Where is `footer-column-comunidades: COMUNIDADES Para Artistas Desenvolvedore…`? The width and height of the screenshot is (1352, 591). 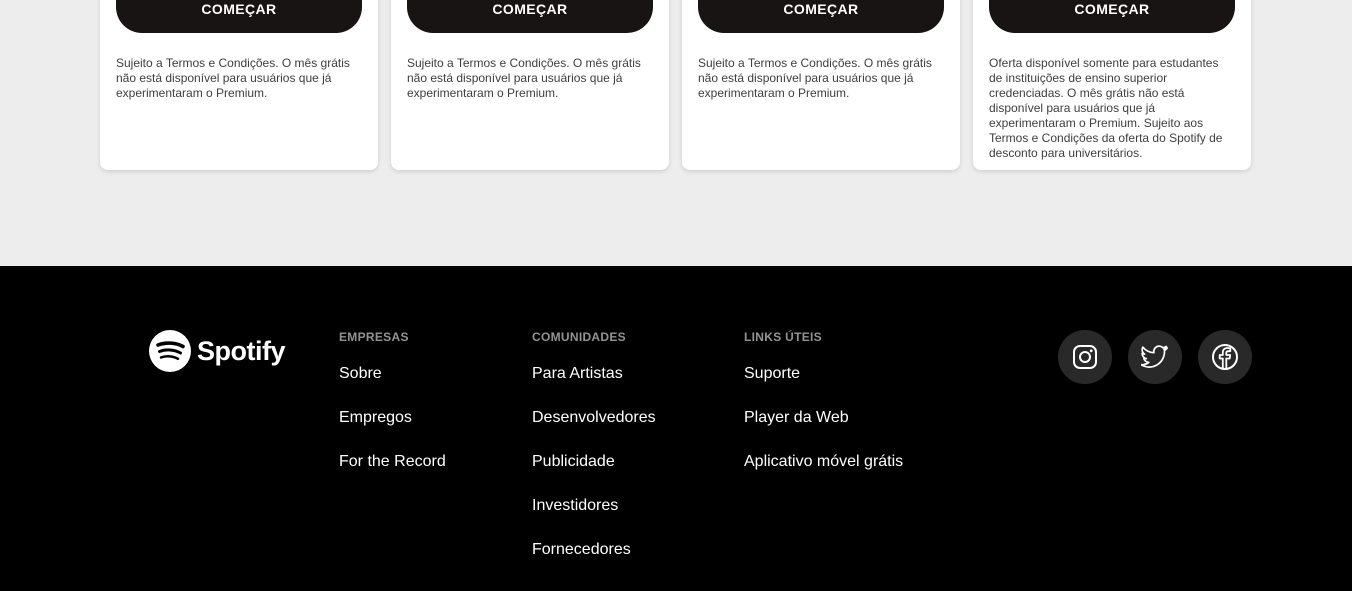 footer-column-comunidades: COMUNIDADES Para Artistas Desenvolvedore… is located at coordinates (594, 445).